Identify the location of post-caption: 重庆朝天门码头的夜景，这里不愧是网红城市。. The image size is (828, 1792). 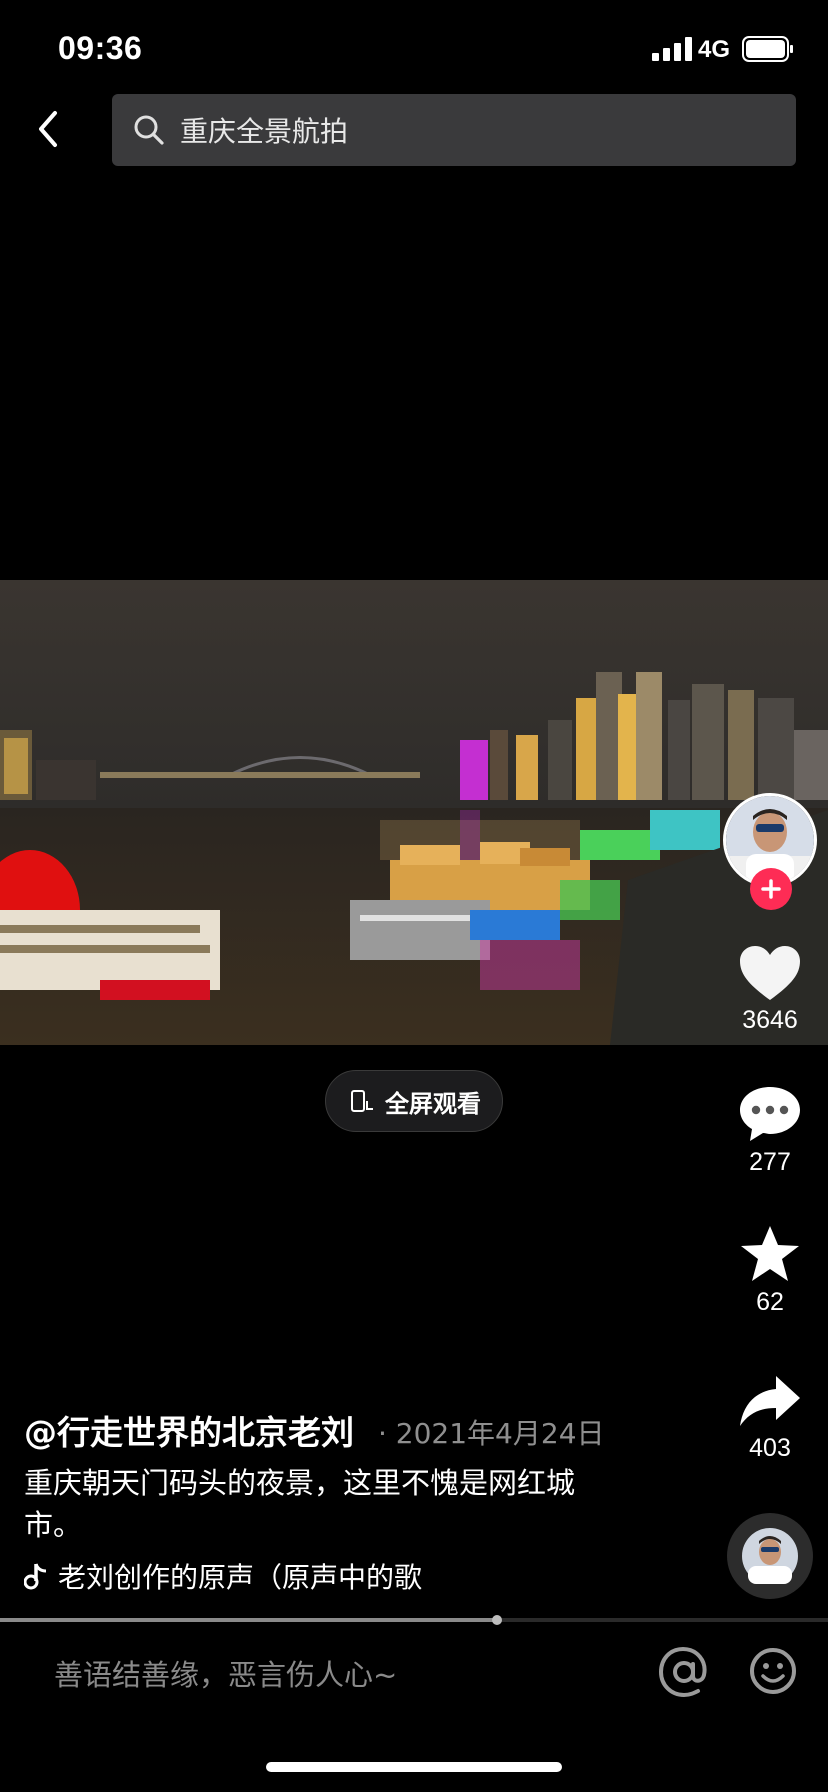
(300, 1504).